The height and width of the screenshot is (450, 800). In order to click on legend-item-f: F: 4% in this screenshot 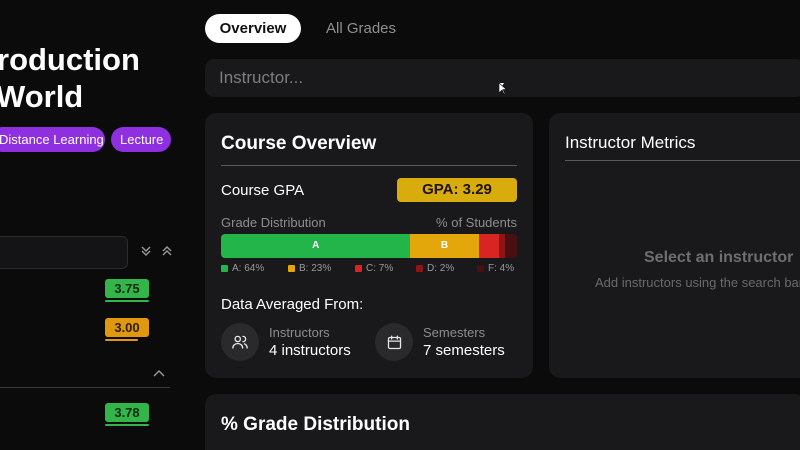, I will do `click(495, 268)`.